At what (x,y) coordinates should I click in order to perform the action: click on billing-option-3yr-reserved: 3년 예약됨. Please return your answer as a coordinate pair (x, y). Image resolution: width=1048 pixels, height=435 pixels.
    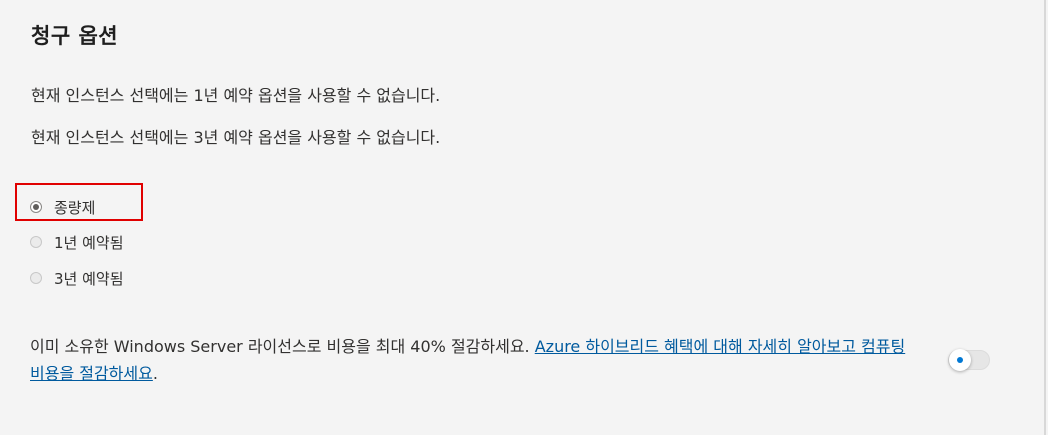
    Looking at the image, I should click on (77, 278).